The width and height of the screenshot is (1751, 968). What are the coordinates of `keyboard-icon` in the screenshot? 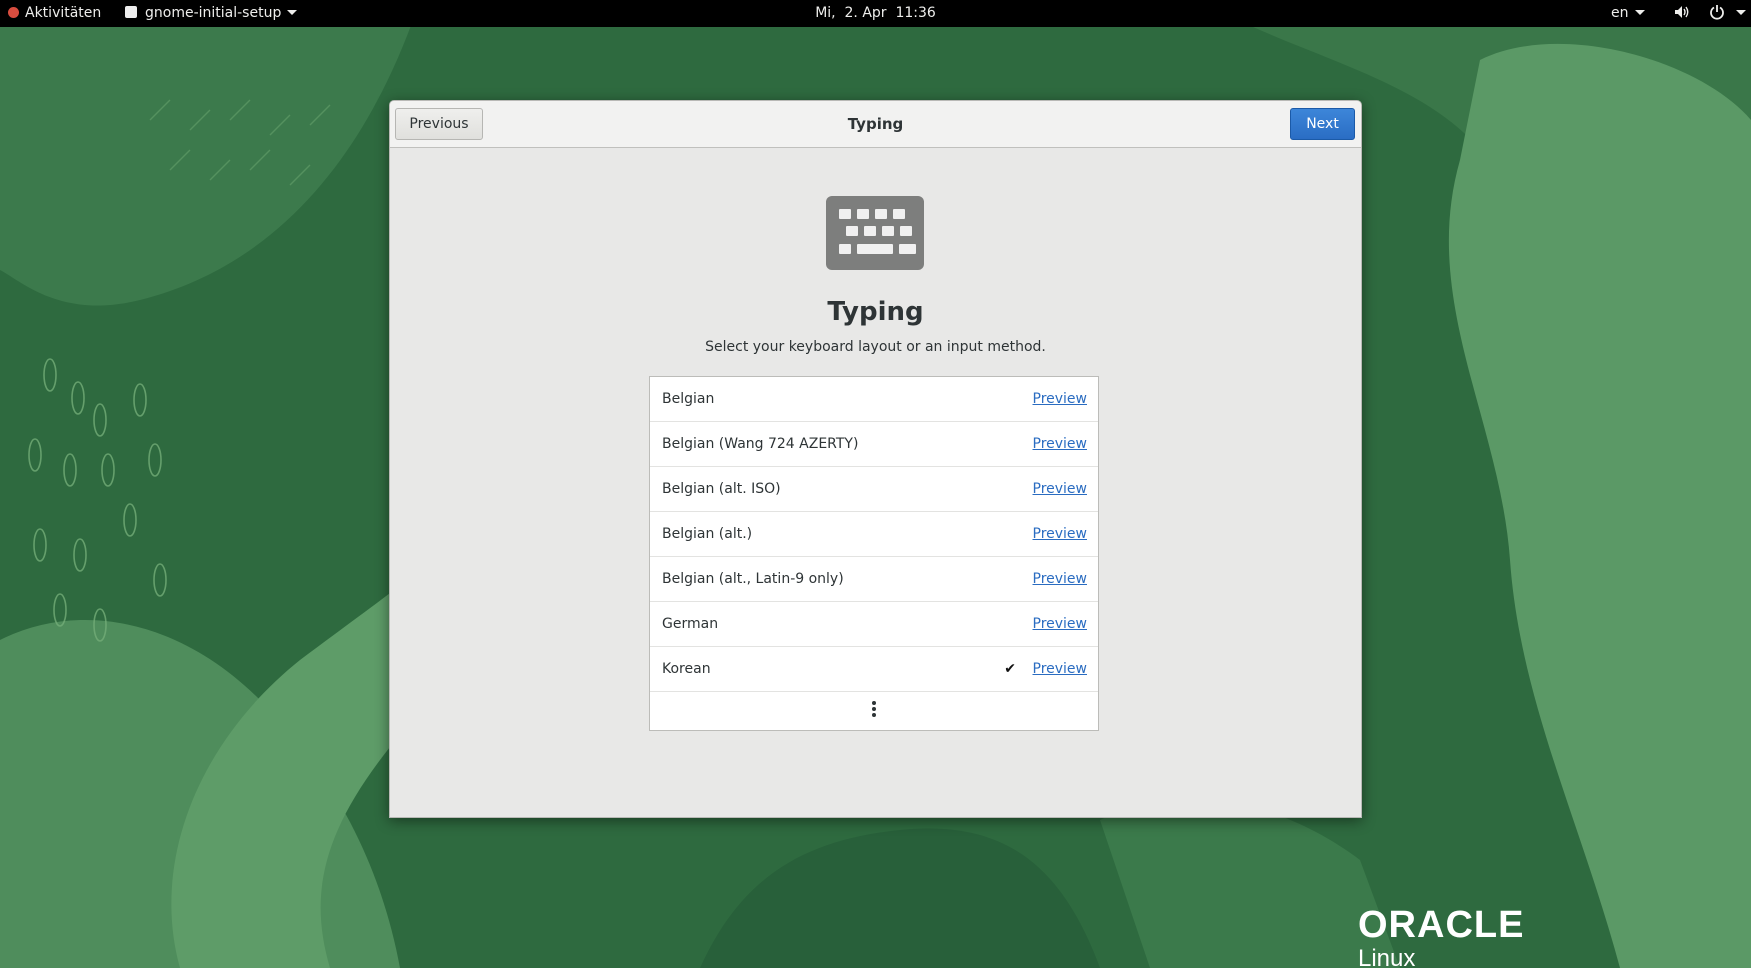 It's located at (875, 233).